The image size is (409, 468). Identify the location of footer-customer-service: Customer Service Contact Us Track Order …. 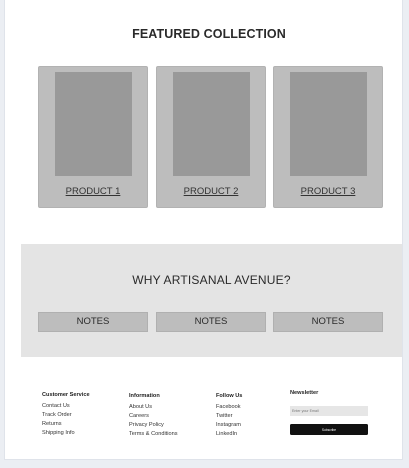
(66, 415).